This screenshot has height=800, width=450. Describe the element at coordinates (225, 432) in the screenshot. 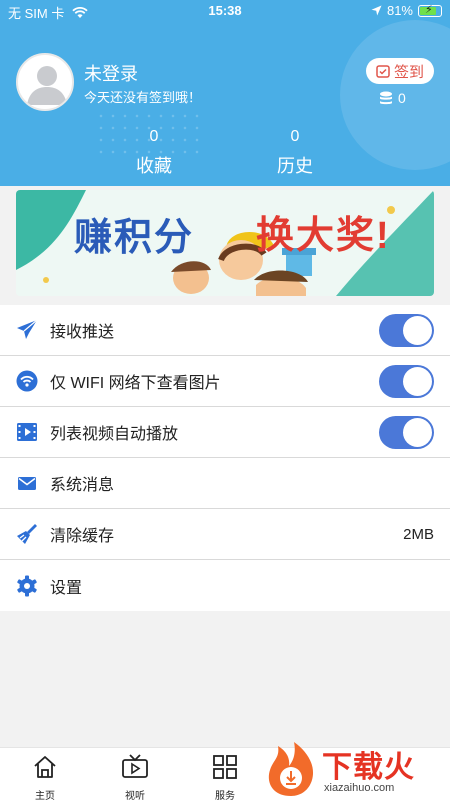

I see `setting-autoplay-video: 列表视频自动播放` at that location.